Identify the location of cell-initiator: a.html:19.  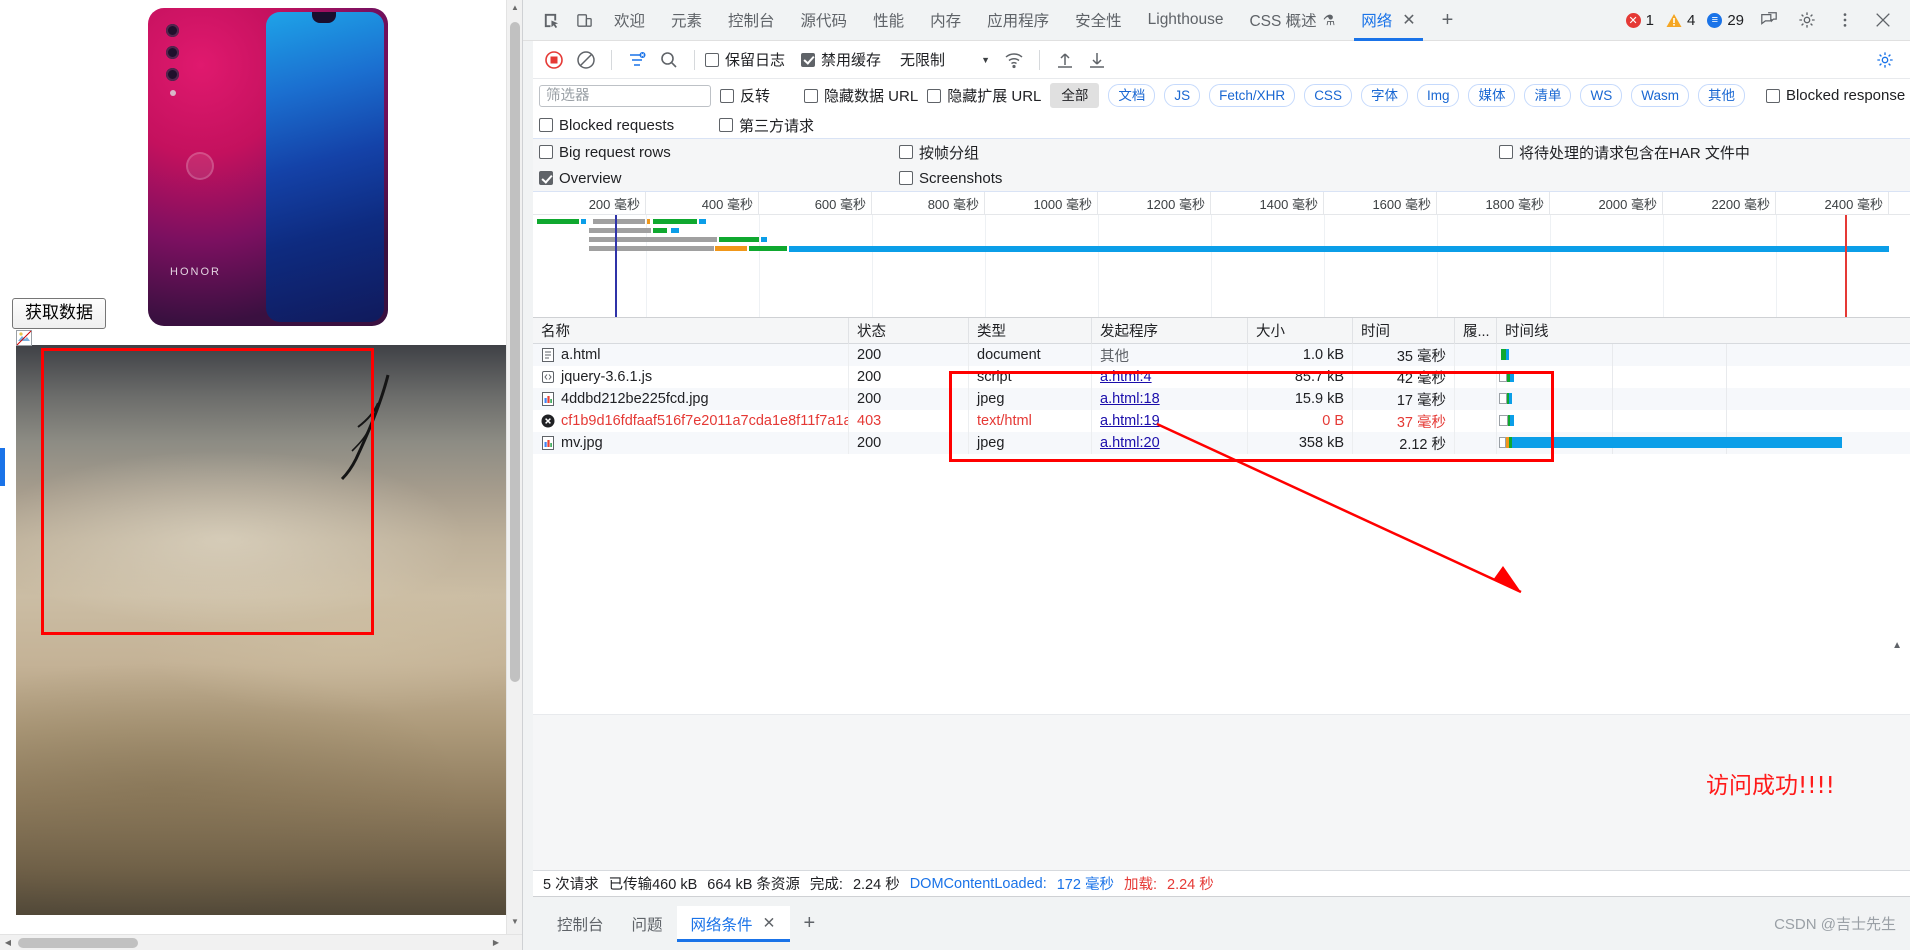
(1170, 421).